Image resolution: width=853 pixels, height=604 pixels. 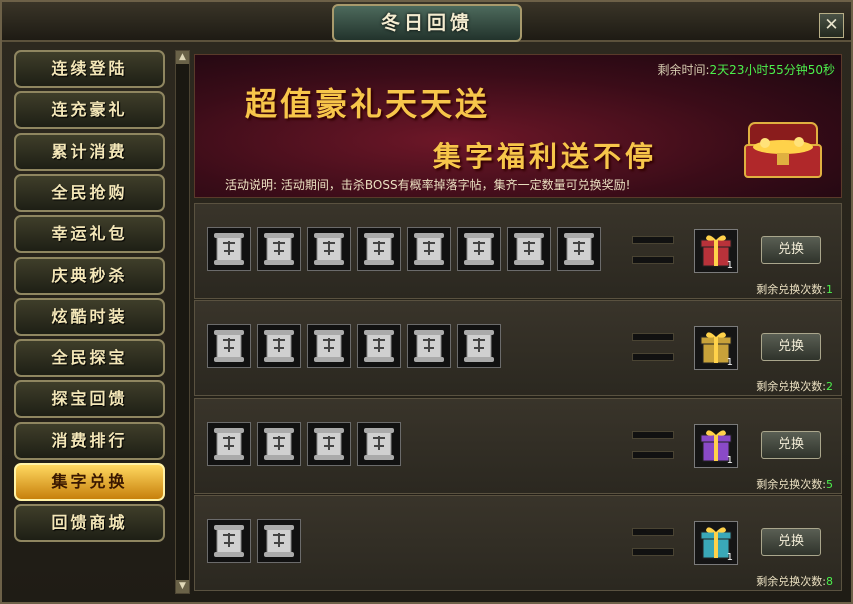 What do you see at coordinates (89, 523) in the screenshot?
I see `sidebar-item: 回馈商城` at bounding box center [89, 523].